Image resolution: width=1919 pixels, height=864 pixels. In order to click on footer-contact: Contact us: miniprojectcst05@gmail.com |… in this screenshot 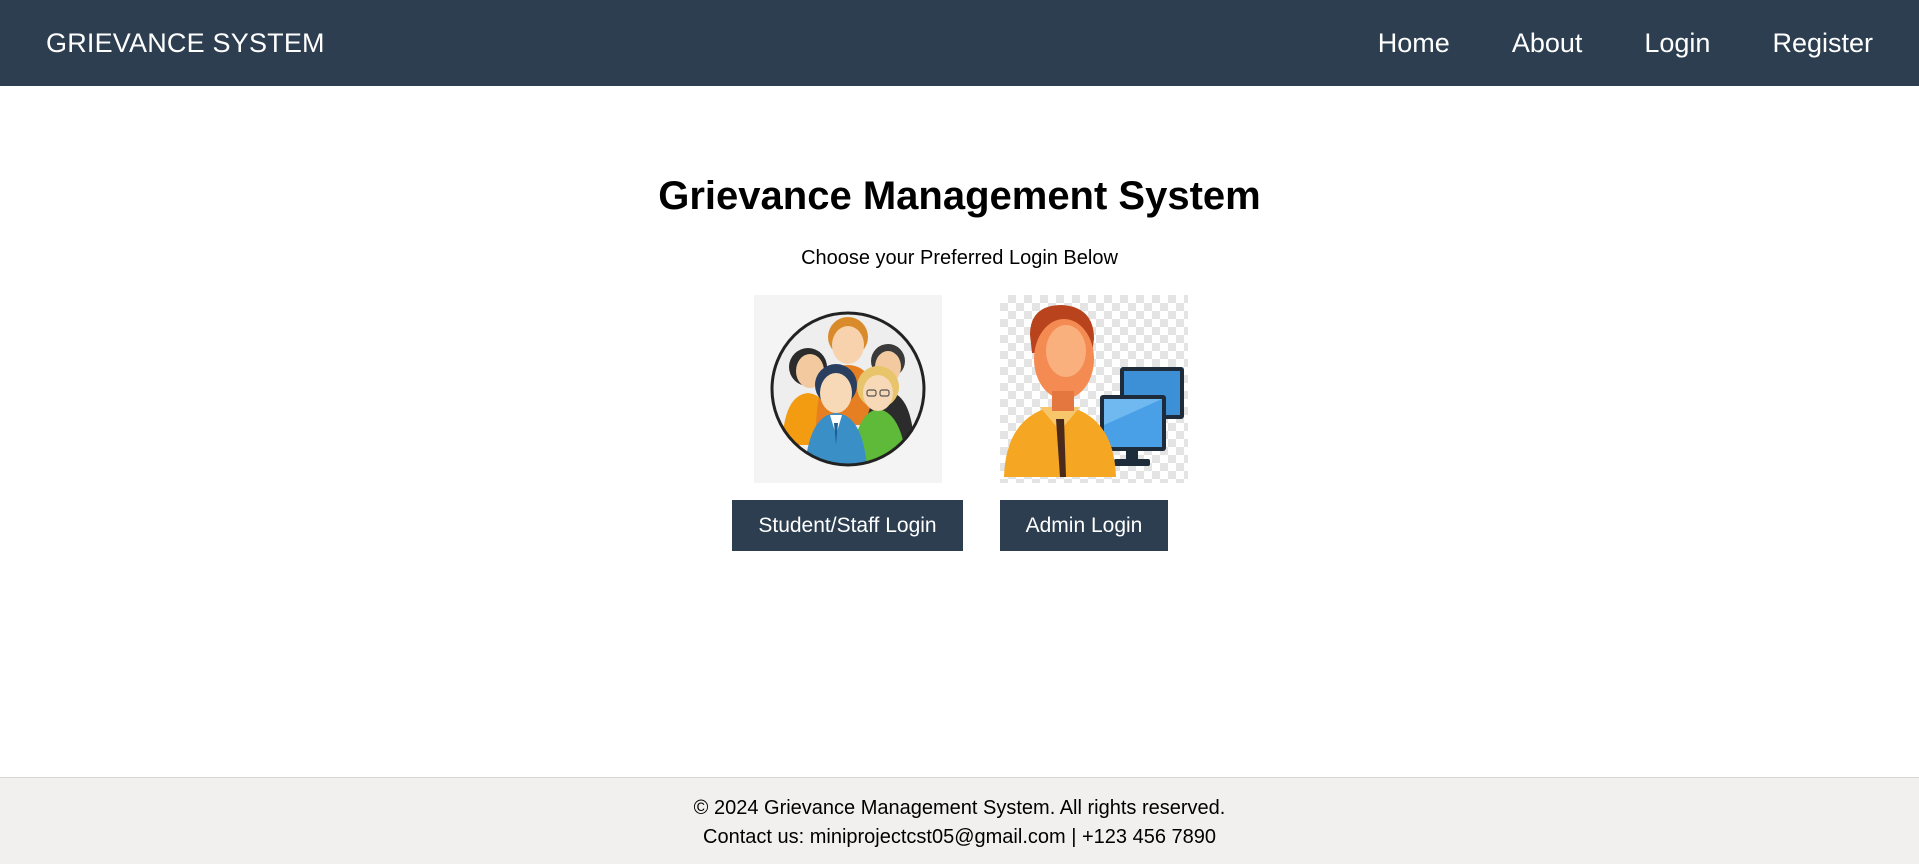, I will do `click(959, 837)`.